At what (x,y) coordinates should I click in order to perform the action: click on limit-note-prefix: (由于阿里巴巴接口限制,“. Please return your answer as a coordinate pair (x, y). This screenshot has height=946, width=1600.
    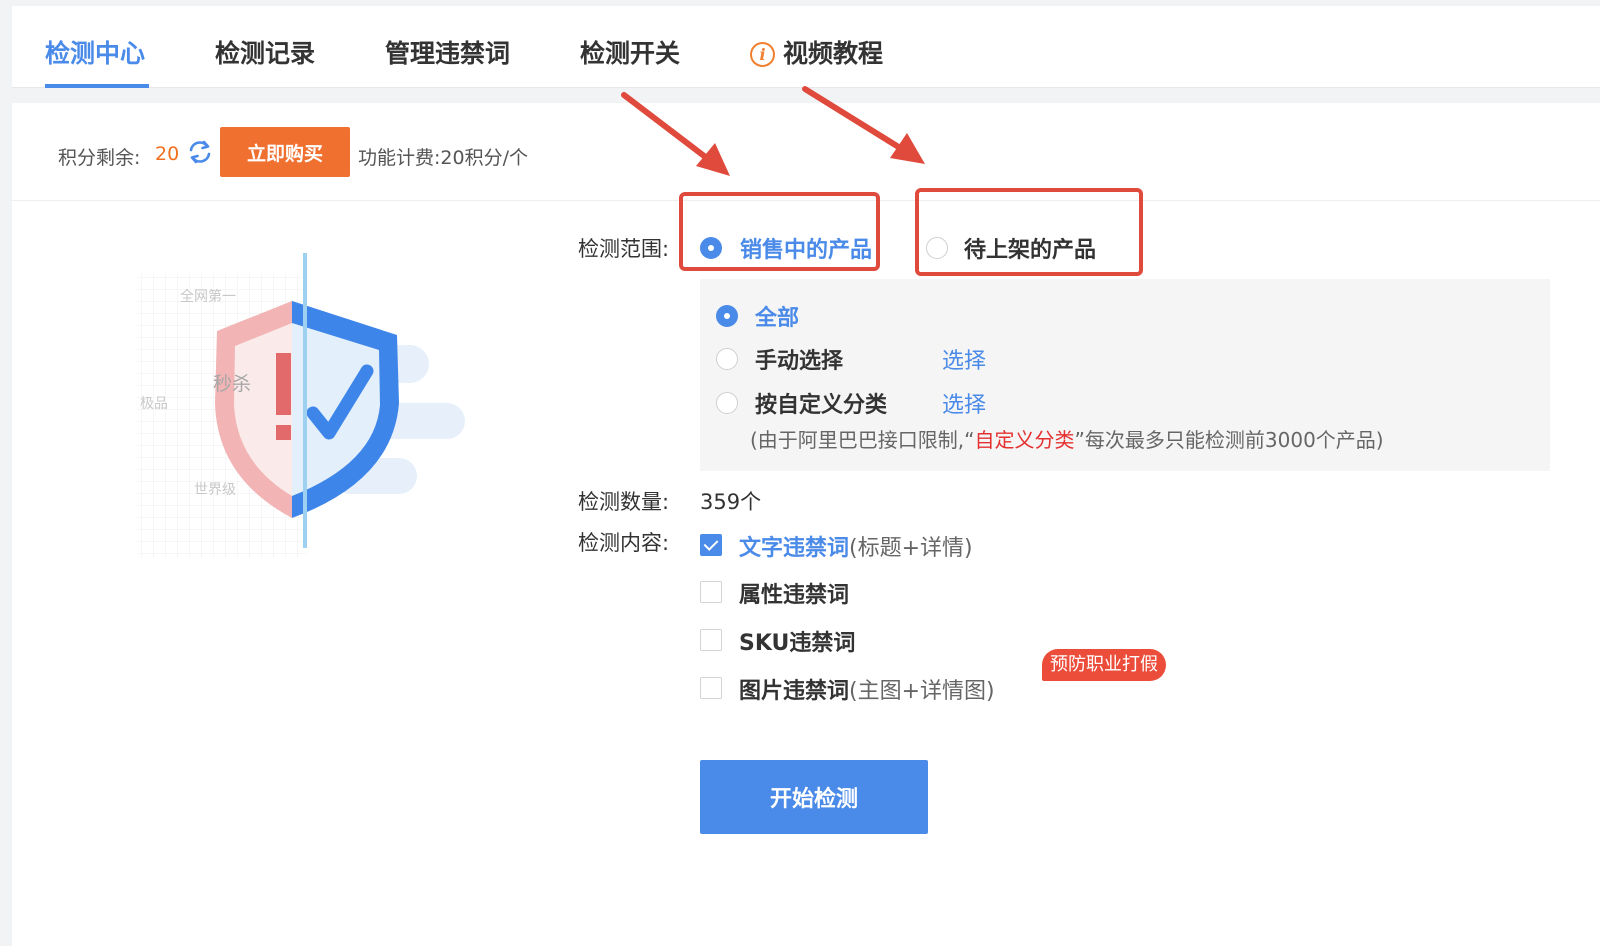
    Looking at the image, I should click on (862, 440).